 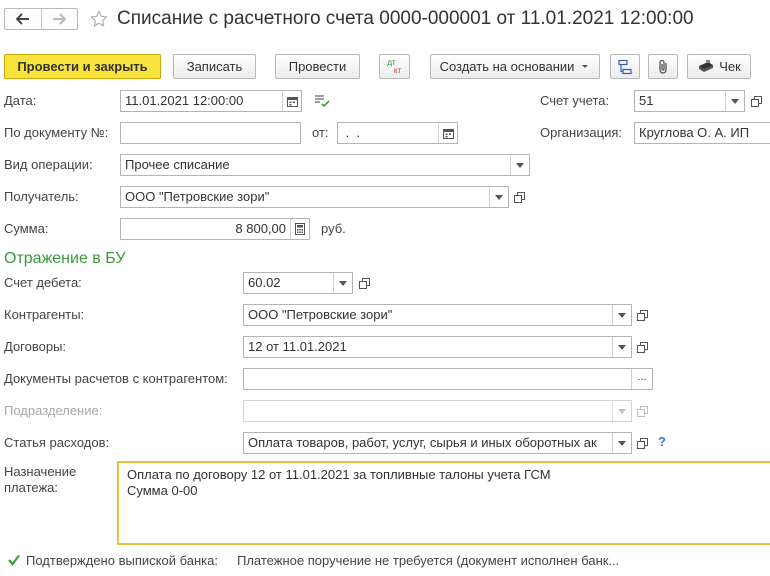 What do you see at coordinates (498, 197) in the screenshot?
I see `recipient-dropdown-button` at bounding box center [498, 197].